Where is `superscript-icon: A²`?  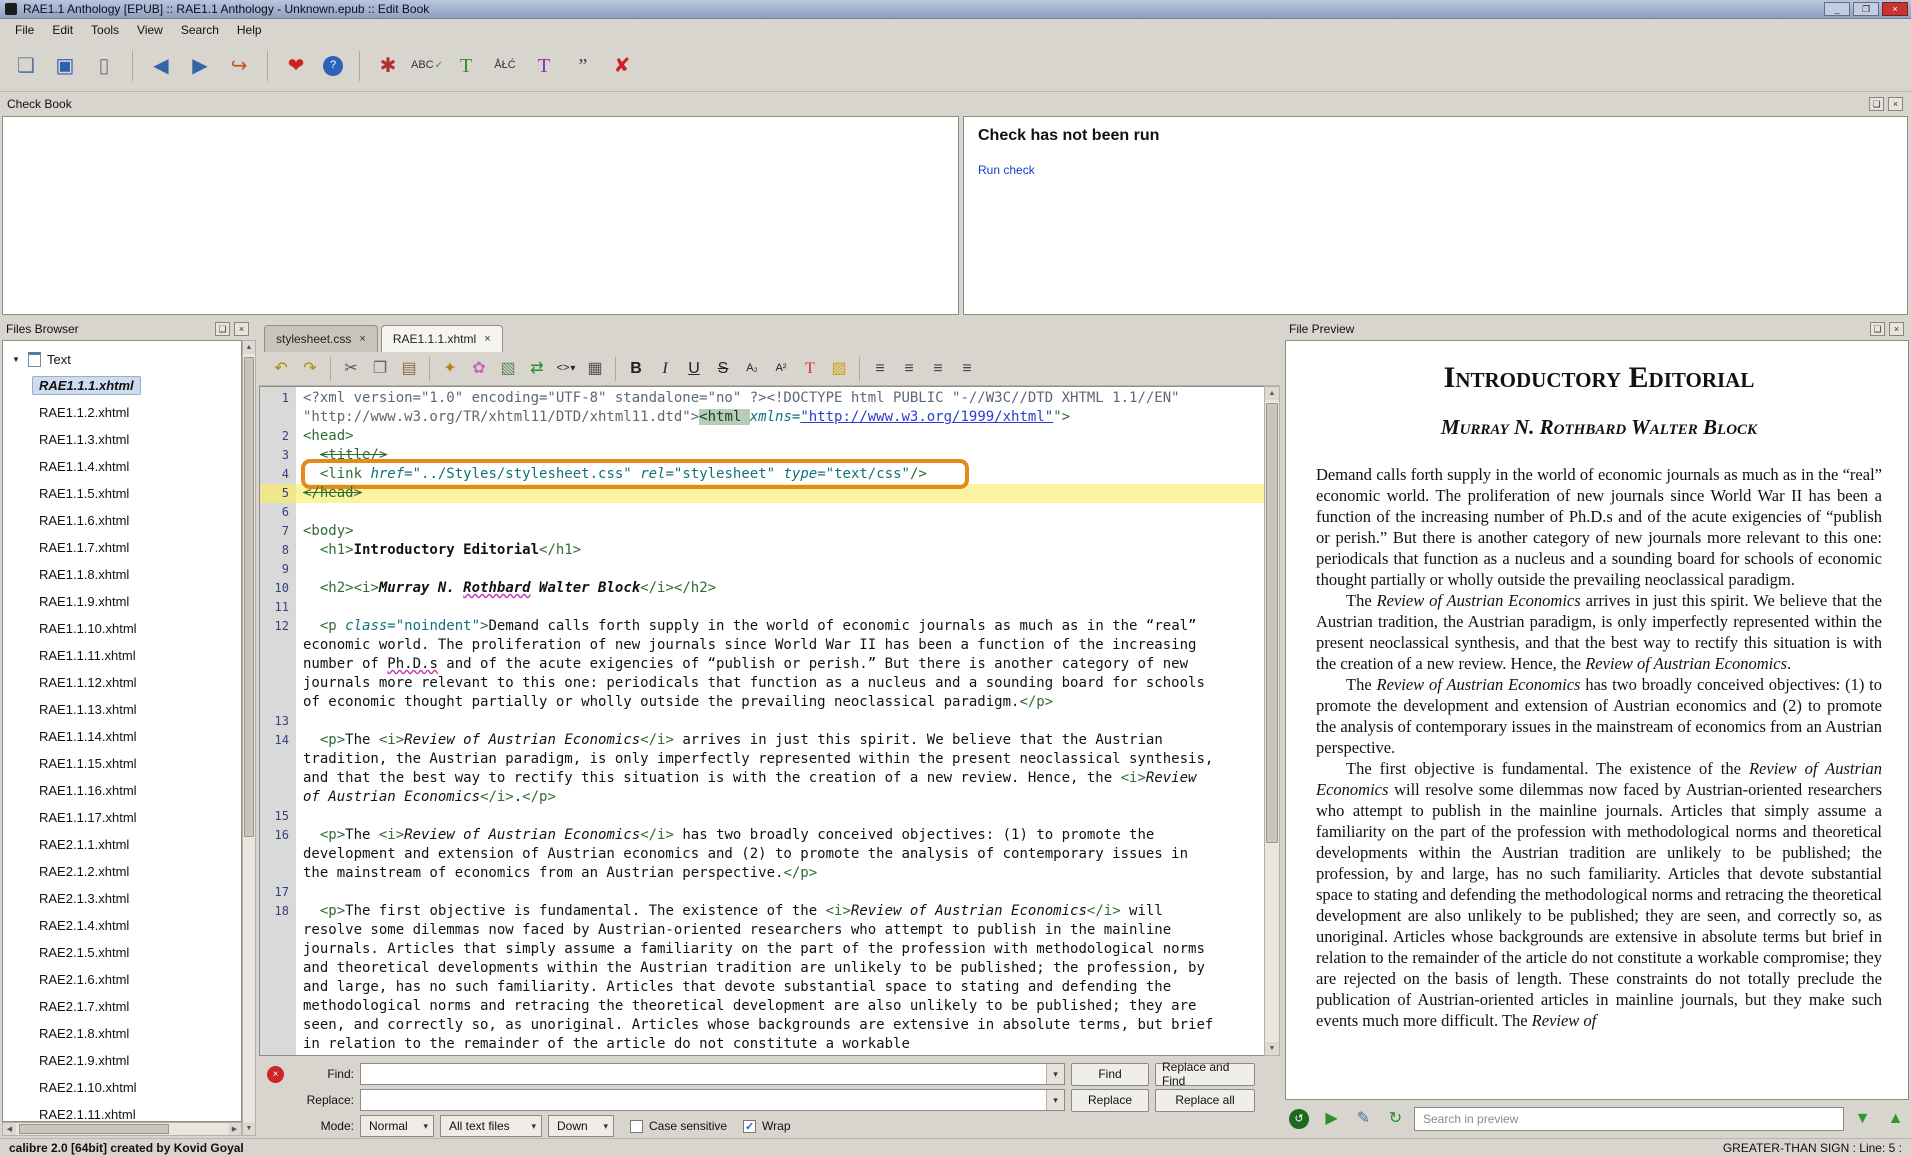
superscript-icon: A² is located at coordinates (781, 369).